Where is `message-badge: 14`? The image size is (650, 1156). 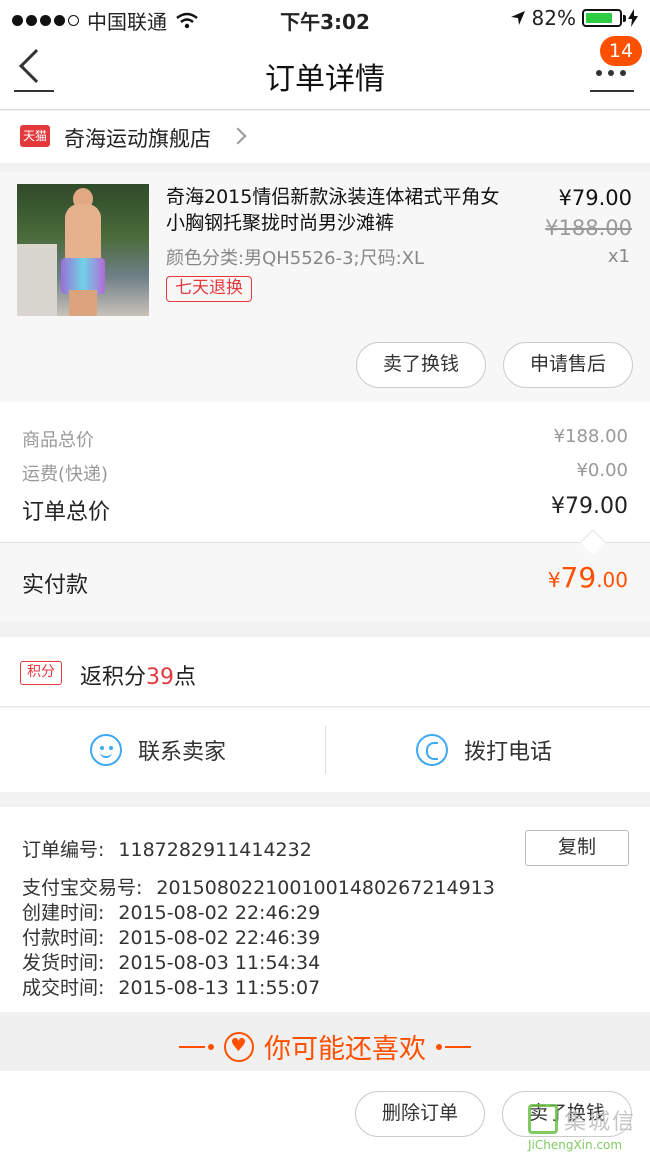
message-badge: 14 is located at coordinates (621, 51).